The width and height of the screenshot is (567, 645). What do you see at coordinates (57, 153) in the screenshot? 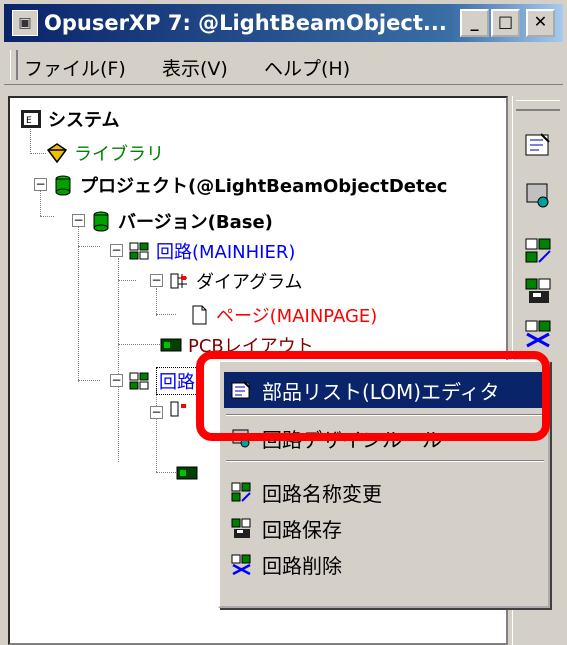
I see `library-icon` at bounding box center [57, 153].